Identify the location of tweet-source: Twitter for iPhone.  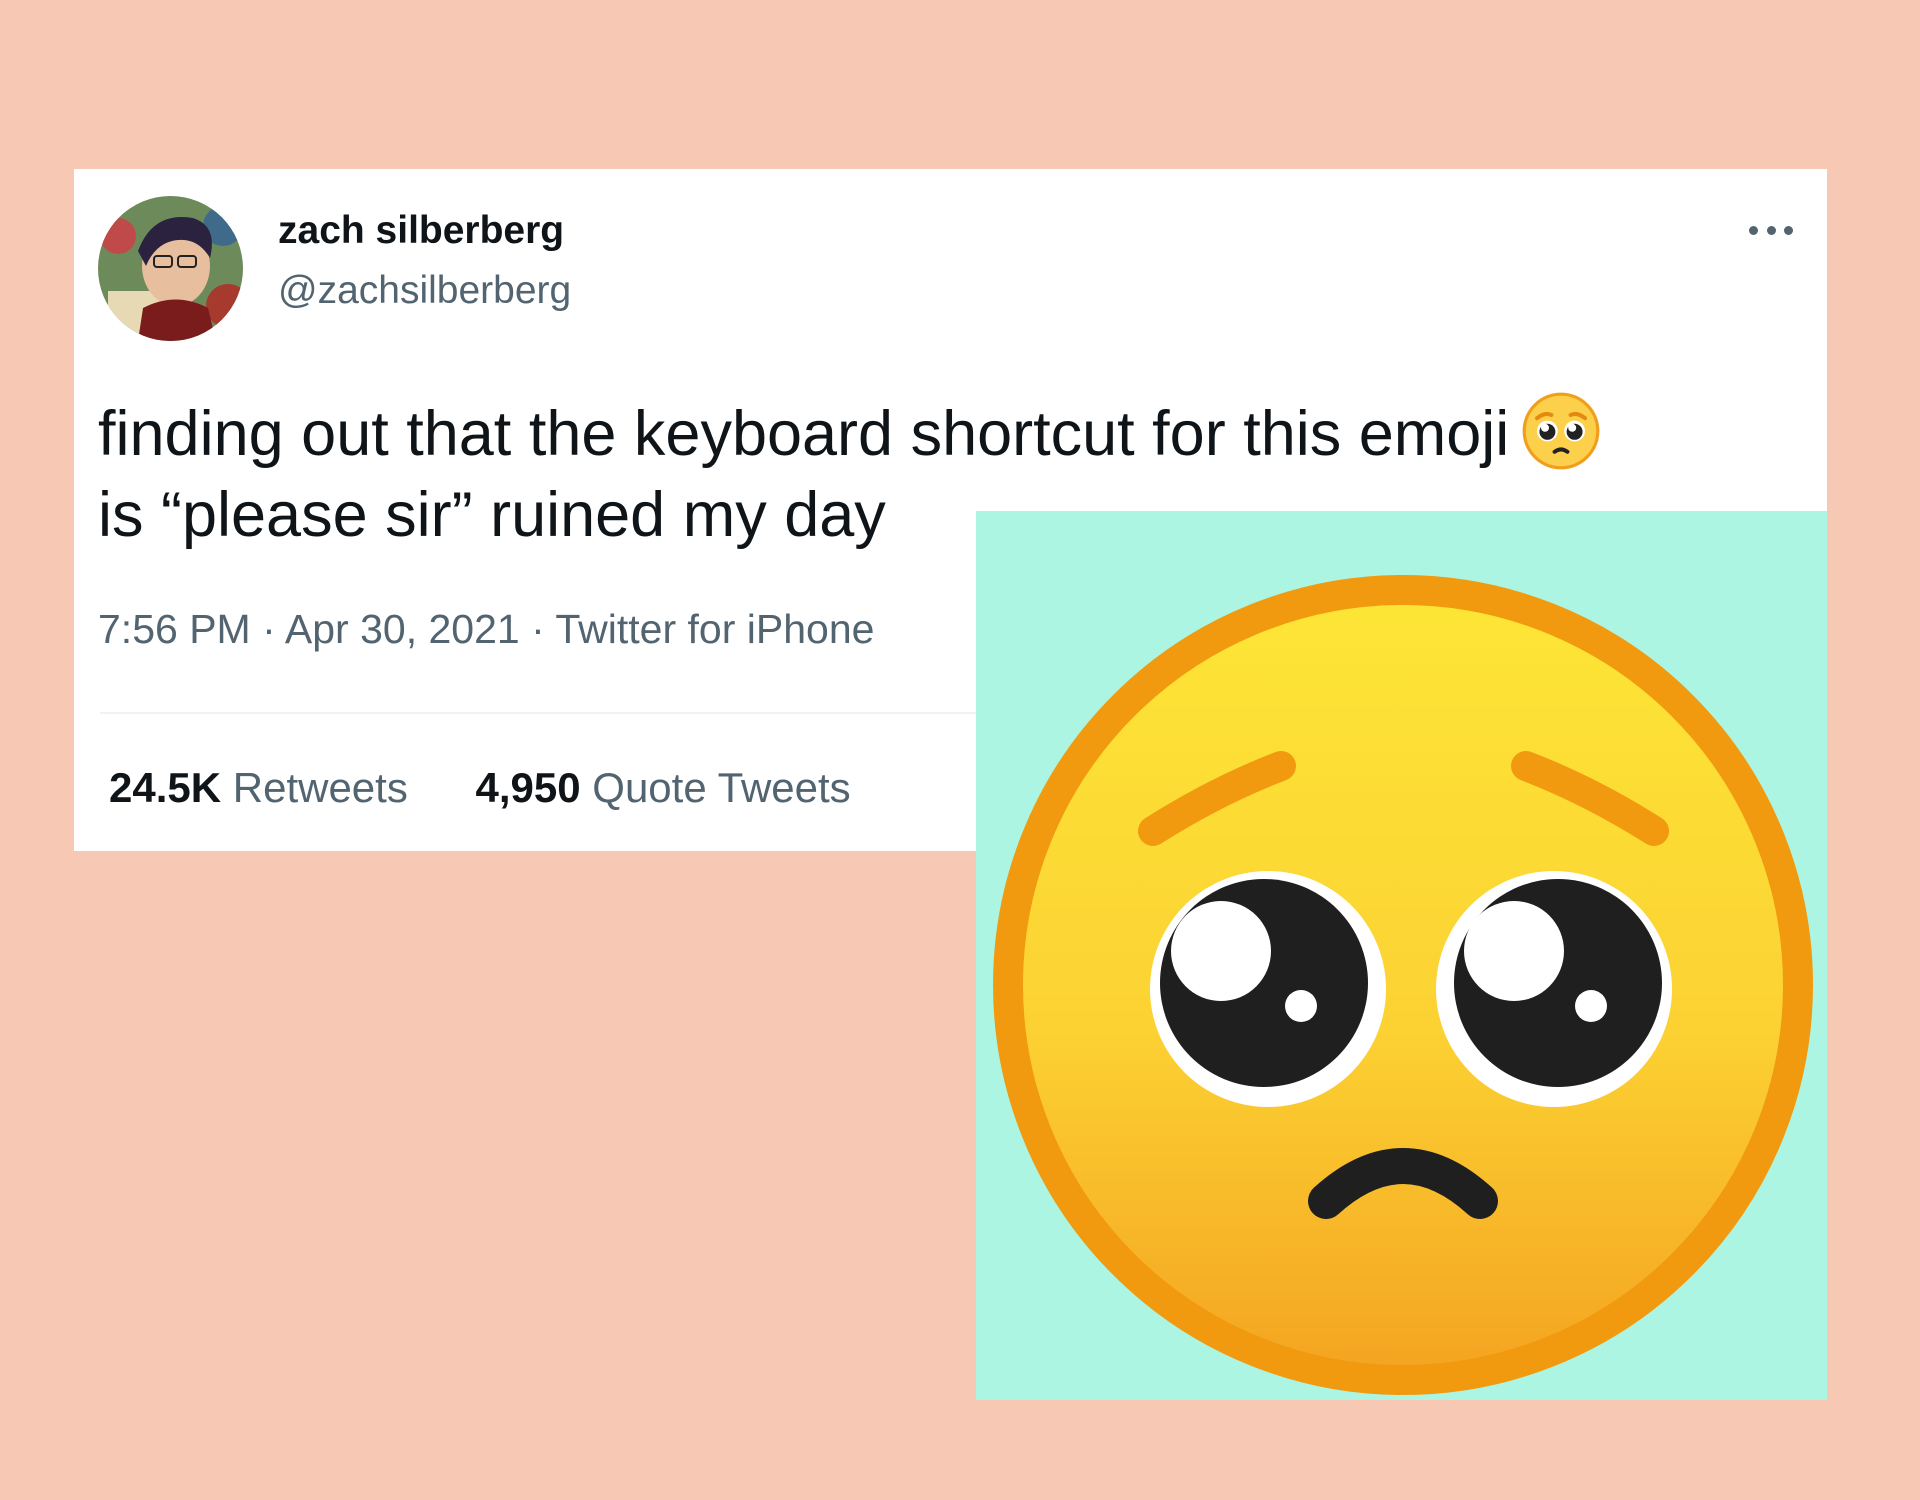
(714, 629).